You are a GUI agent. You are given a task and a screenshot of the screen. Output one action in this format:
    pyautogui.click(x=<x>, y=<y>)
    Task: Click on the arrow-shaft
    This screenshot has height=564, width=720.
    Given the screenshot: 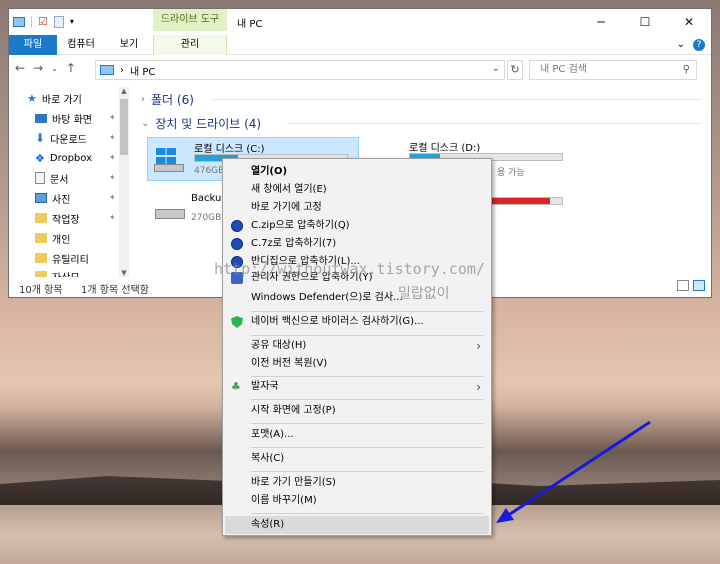 What is the action you would take?
    pyautogui.click(x=577, y=470)
    